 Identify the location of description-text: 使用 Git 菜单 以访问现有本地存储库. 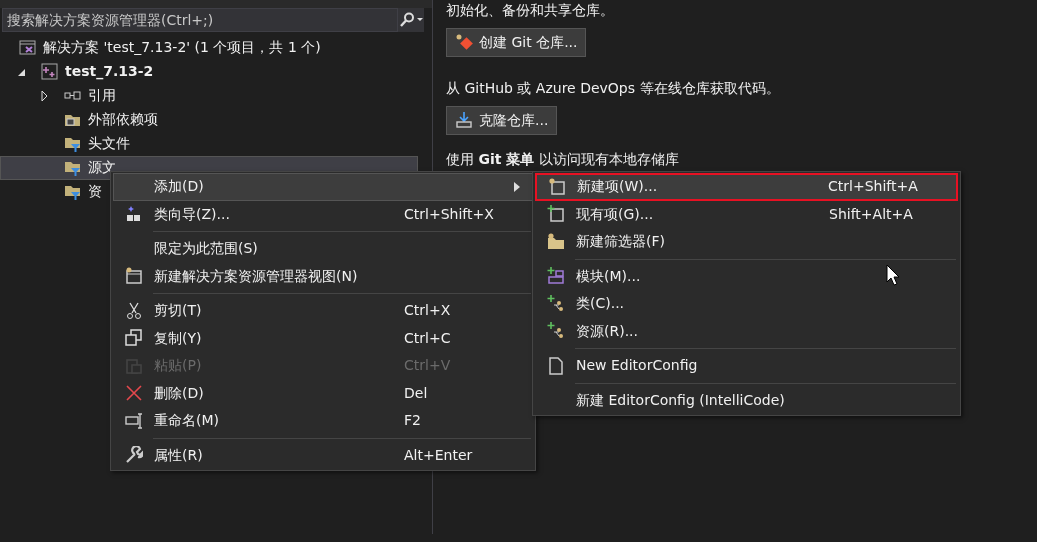
(563, 159).